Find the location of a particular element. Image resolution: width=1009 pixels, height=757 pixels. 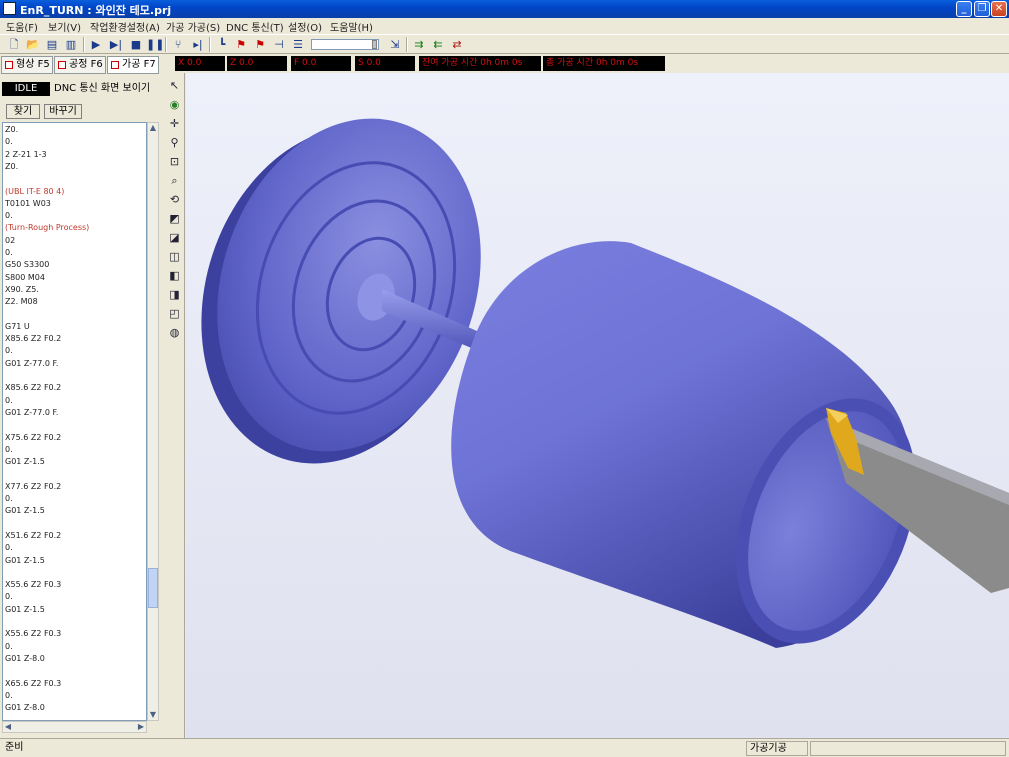

view-side-icon: ◧ is located at coordinates (174, 275).